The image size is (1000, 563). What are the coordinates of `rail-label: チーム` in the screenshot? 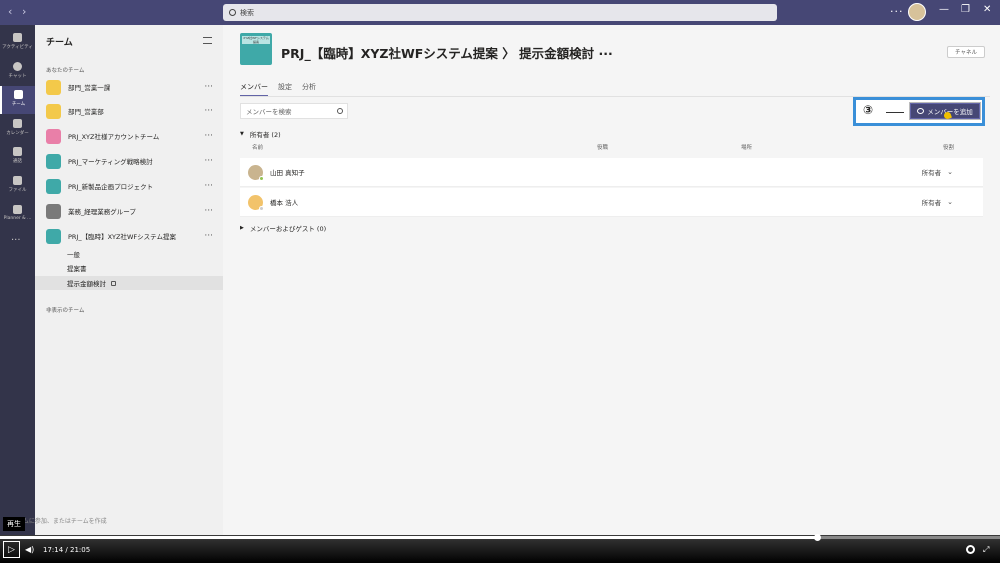 It's located at (18, 104).